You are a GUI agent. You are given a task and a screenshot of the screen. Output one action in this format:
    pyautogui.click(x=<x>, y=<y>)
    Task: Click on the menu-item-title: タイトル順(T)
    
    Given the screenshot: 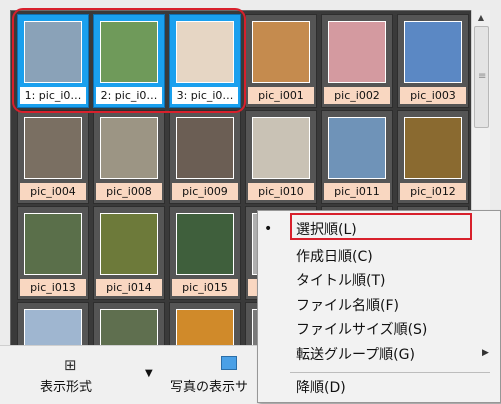 What is the action you would take?
    pyautogui.click(x=340, y=280)
    